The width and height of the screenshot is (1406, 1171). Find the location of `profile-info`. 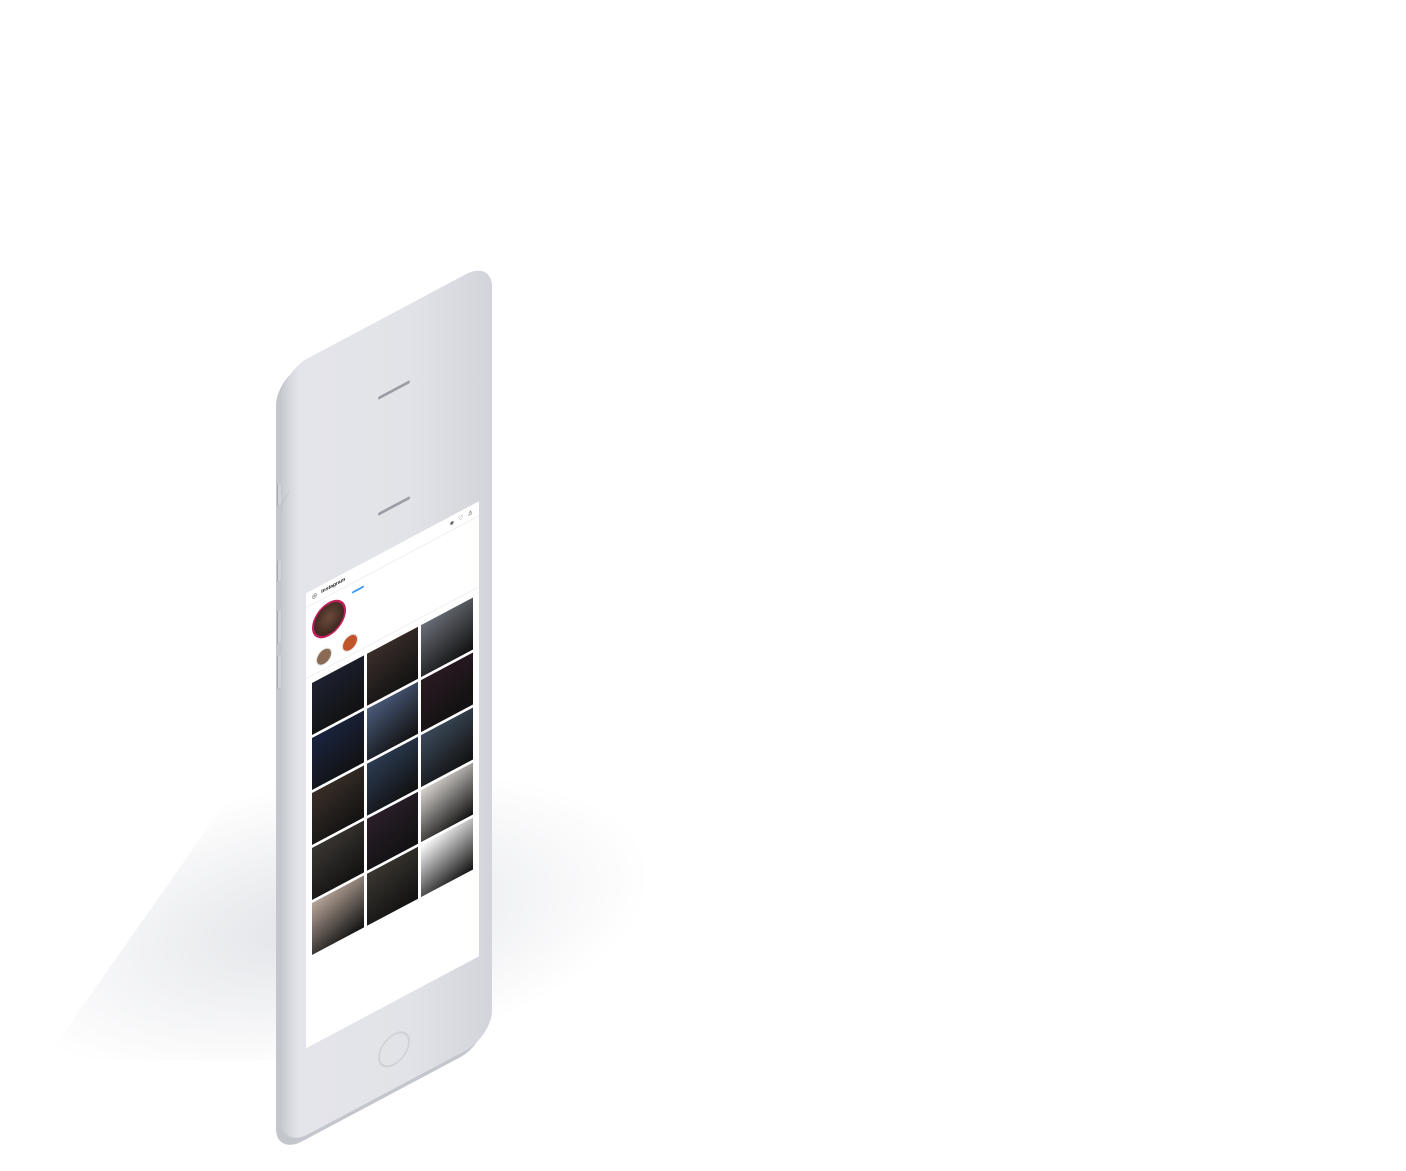

profile-info is located at coordinates (358, 603).